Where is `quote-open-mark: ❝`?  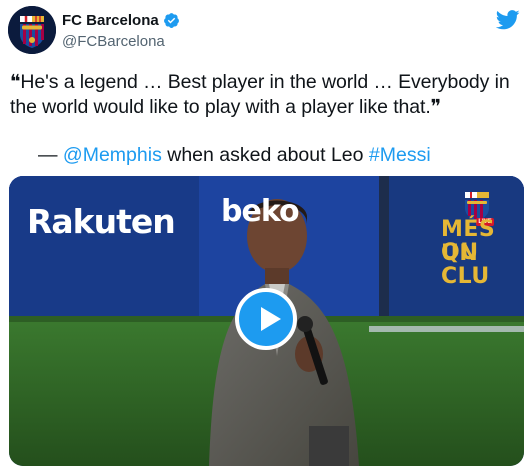 quote-open-mark: ❝ is located at coordinates (15, 82).